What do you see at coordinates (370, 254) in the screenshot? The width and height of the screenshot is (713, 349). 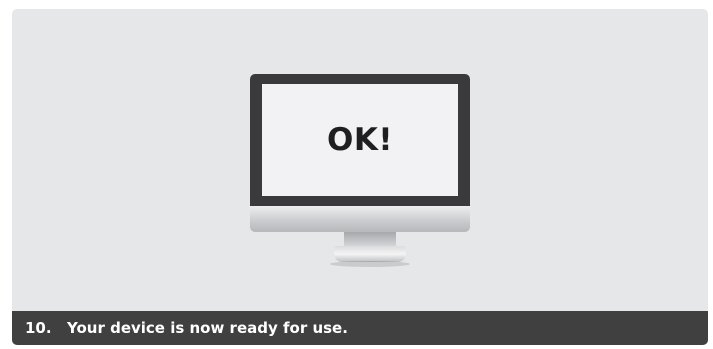 I see `monitor-stand-base` at bounding box center [370, 254].